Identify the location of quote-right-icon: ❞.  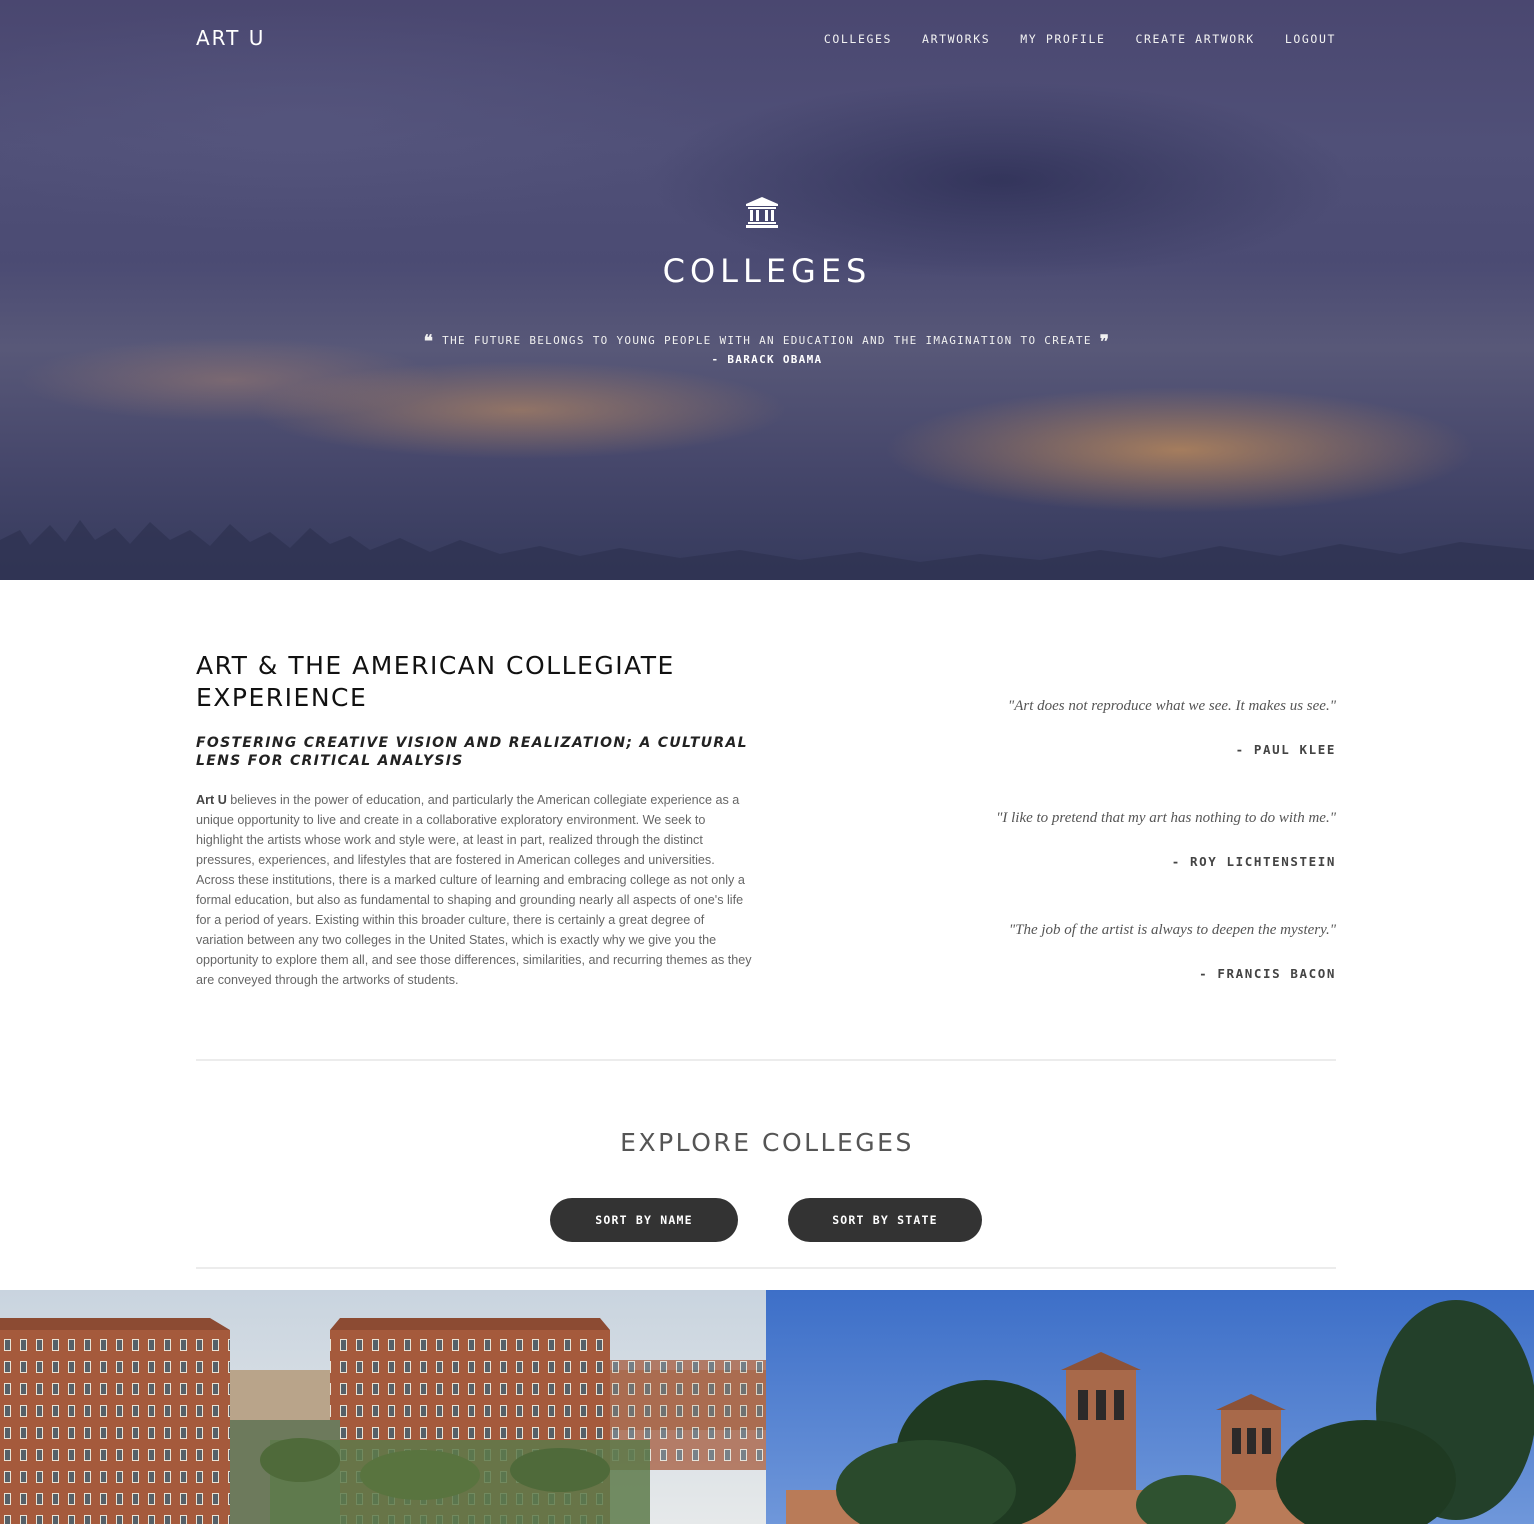
(1105, 342).